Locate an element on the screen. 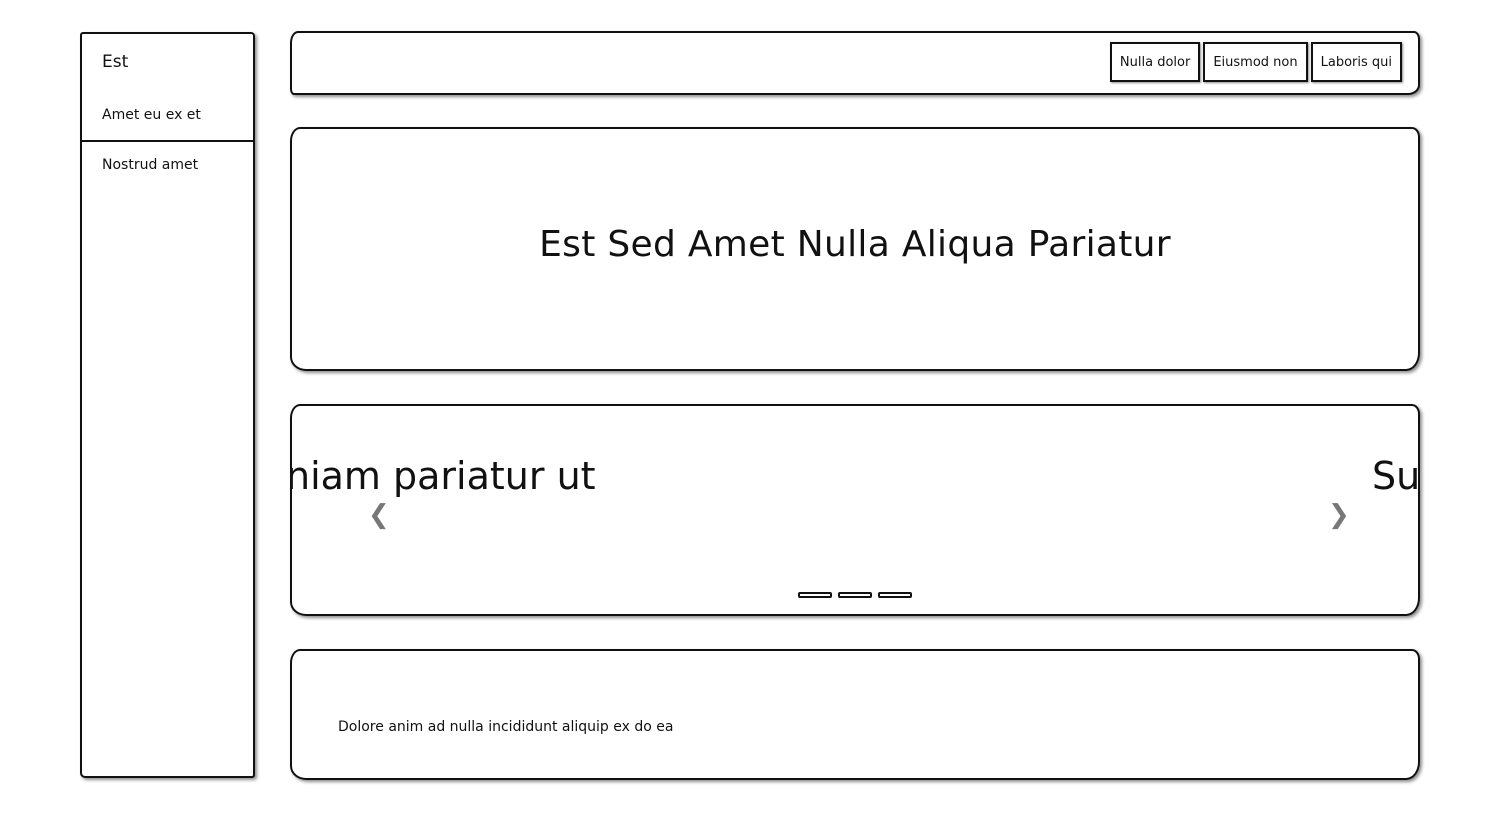 The image size is (1500, 813). header-bar: Nulla dolor Eiusmod non Laboris qui is located at coordinates (855, 63).